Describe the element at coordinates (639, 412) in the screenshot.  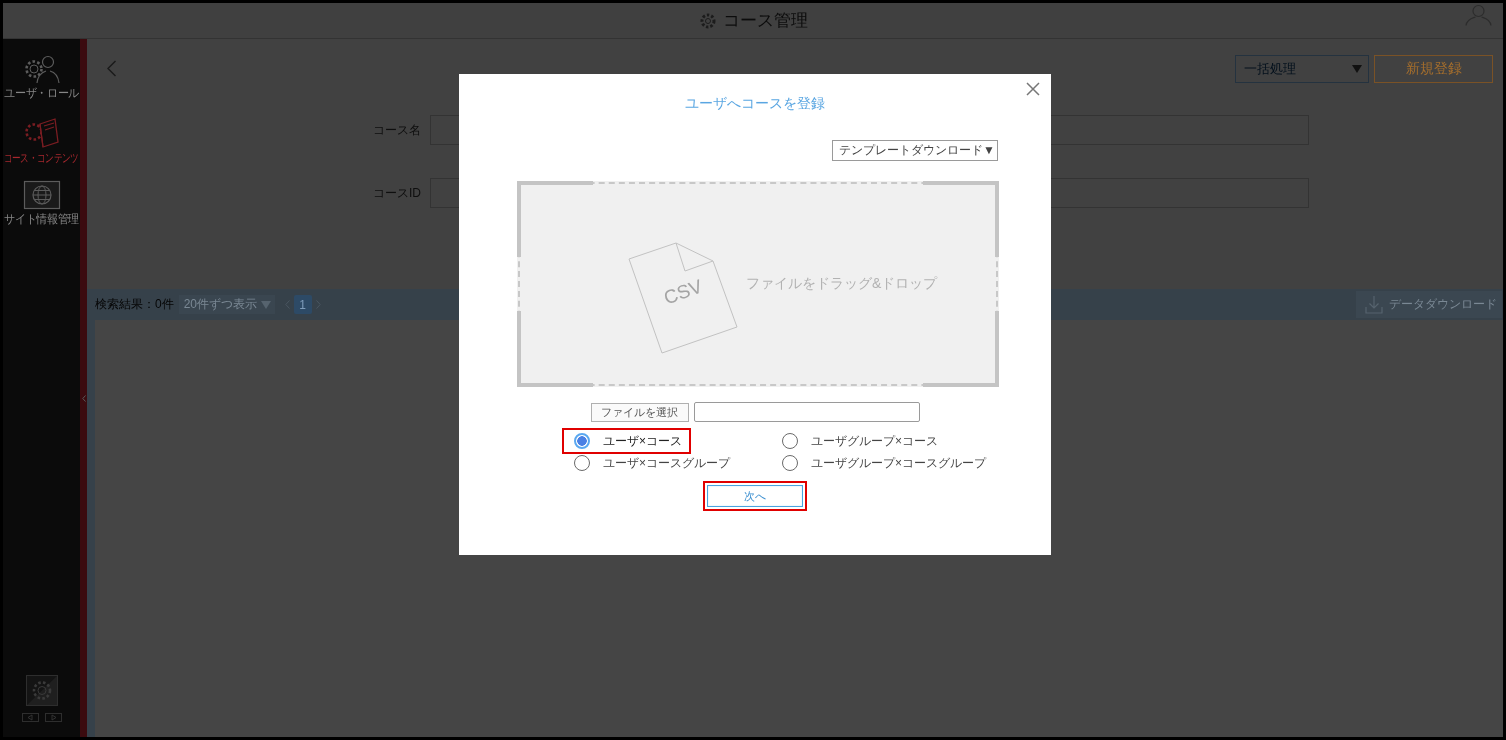
I see `choose-file-button: ファイルを選択` at that location.